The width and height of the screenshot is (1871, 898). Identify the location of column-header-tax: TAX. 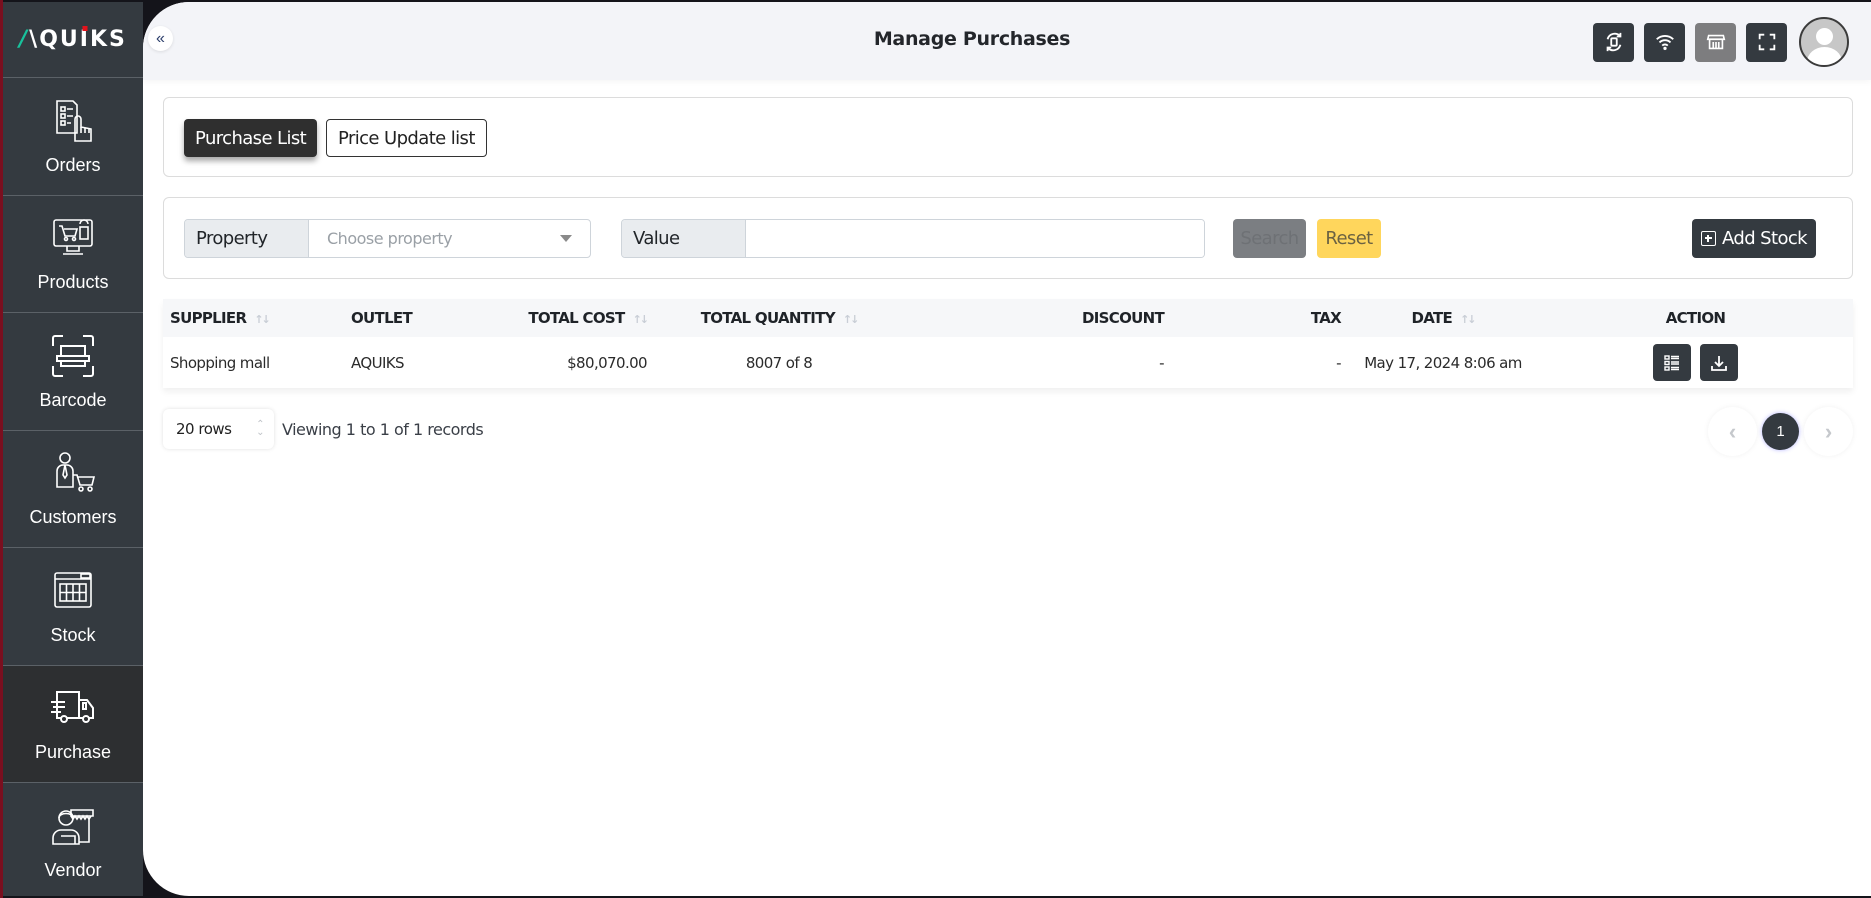
(1326, 318).